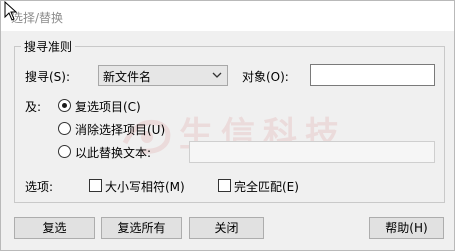 This screenshot has height=251, width=455. What do you see at coordinates (108, 106) in the screenshot?
I see `radio-select-items-label: 复选项目(C)` at bounding box center [108, 106].